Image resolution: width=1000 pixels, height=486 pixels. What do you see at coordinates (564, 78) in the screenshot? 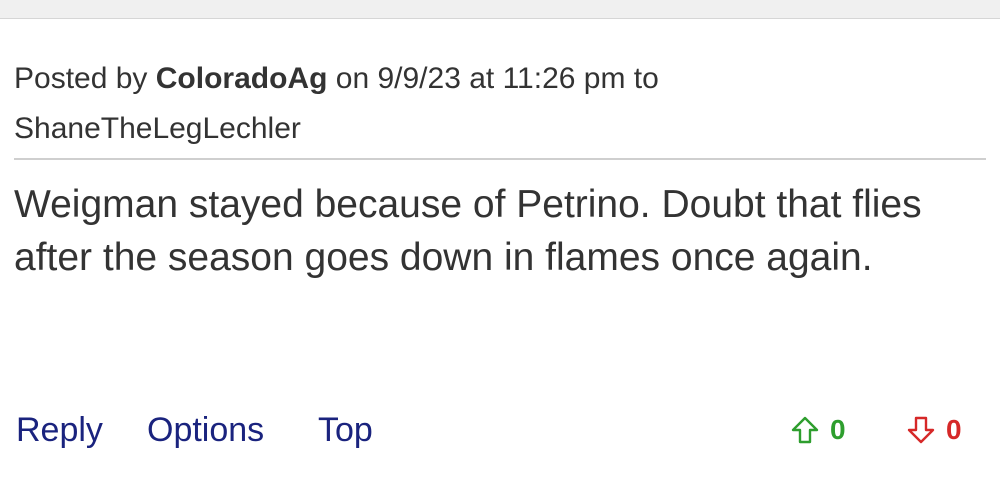
I see `post-time: 11:26 pm` at bounding box center [564, 78].